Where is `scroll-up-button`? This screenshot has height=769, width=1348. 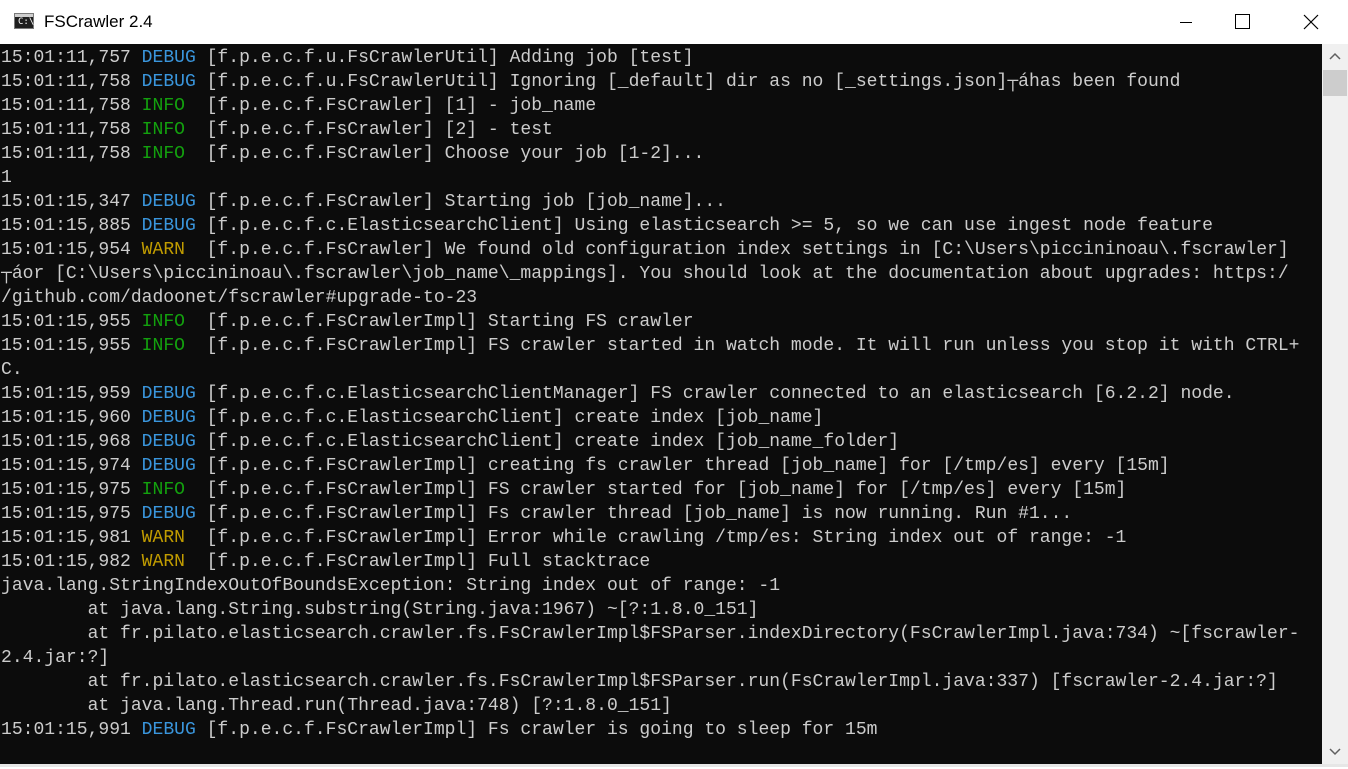
scroll-up-button is located at coordinates (1335, 57).